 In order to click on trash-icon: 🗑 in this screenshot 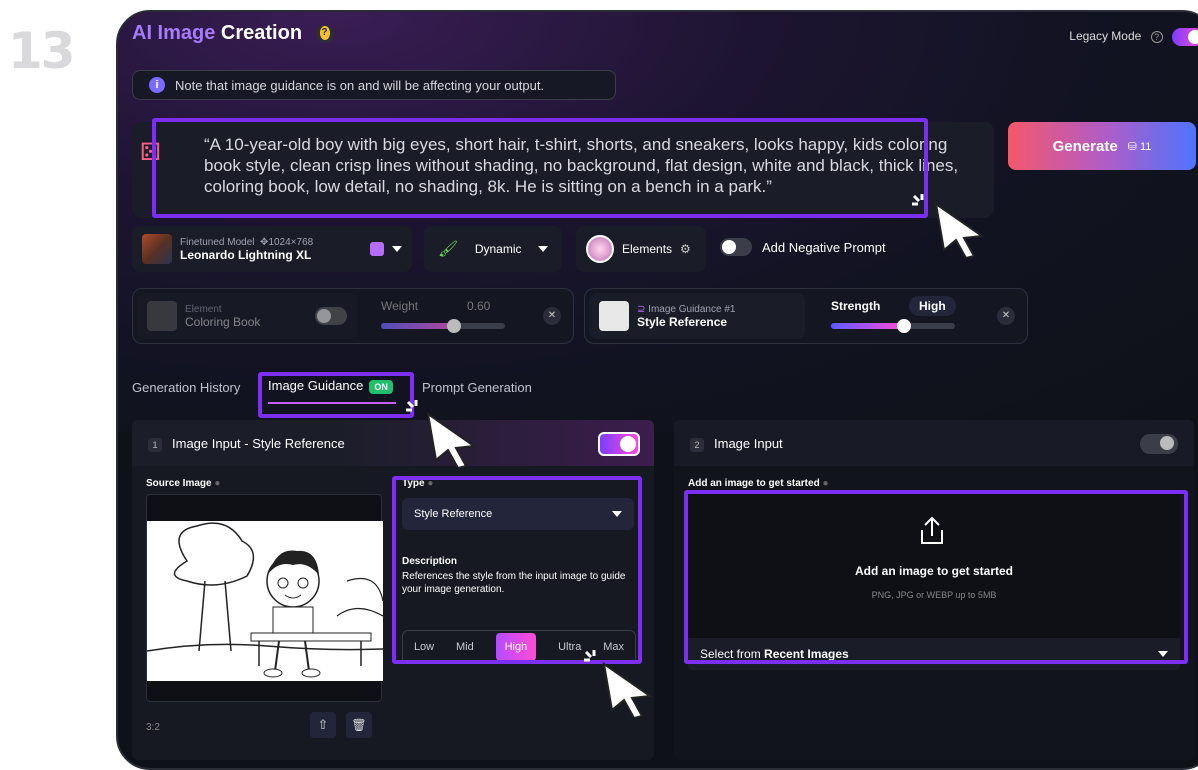, I will do `click(359, 725)`.